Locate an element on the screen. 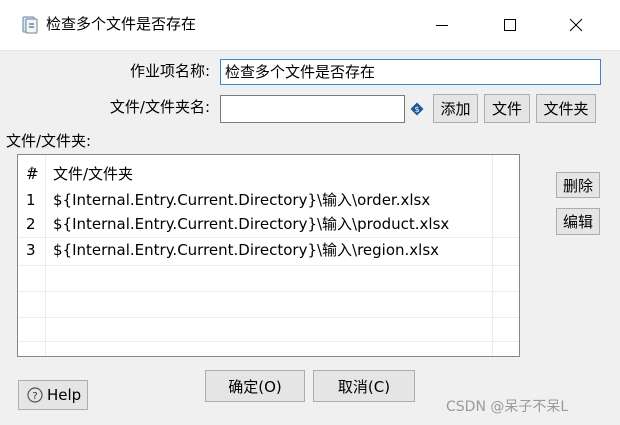 The width and height of the screenshot is (620, 425). column-header-path: 文件/文件夹 is located at coordinates (93, 174).